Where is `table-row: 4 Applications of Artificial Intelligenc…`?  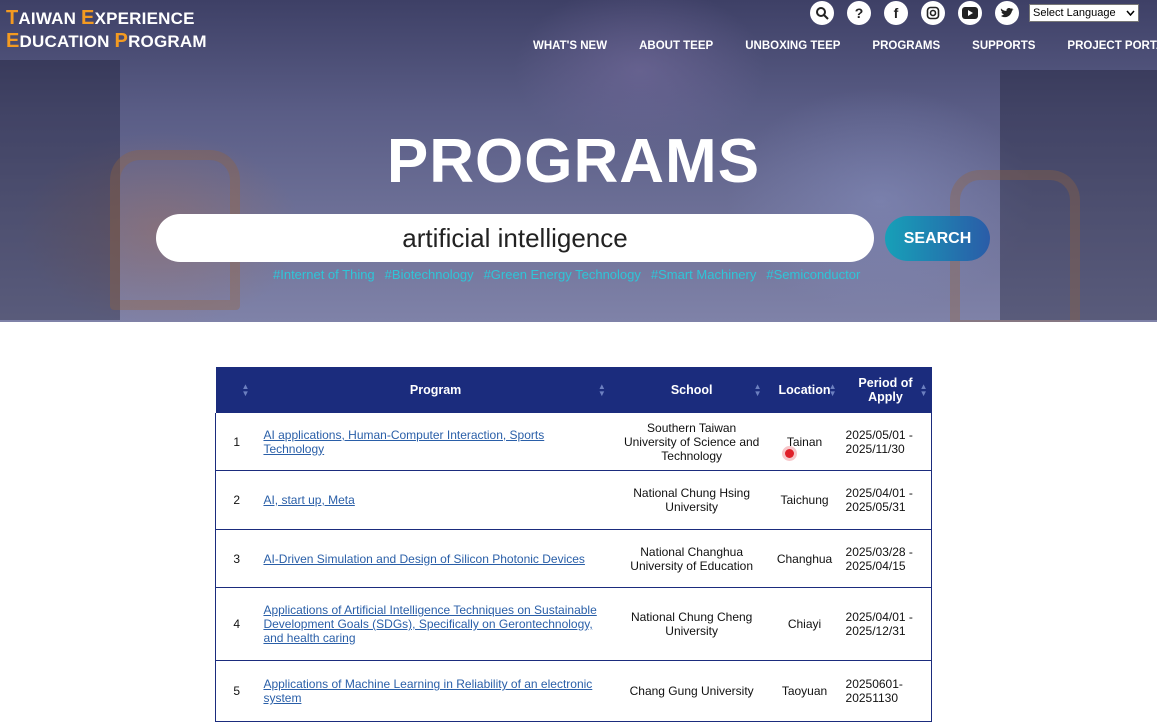
table-row: 4 Applications of Artificial Intelligenc… is located at coordinates (573, 624).